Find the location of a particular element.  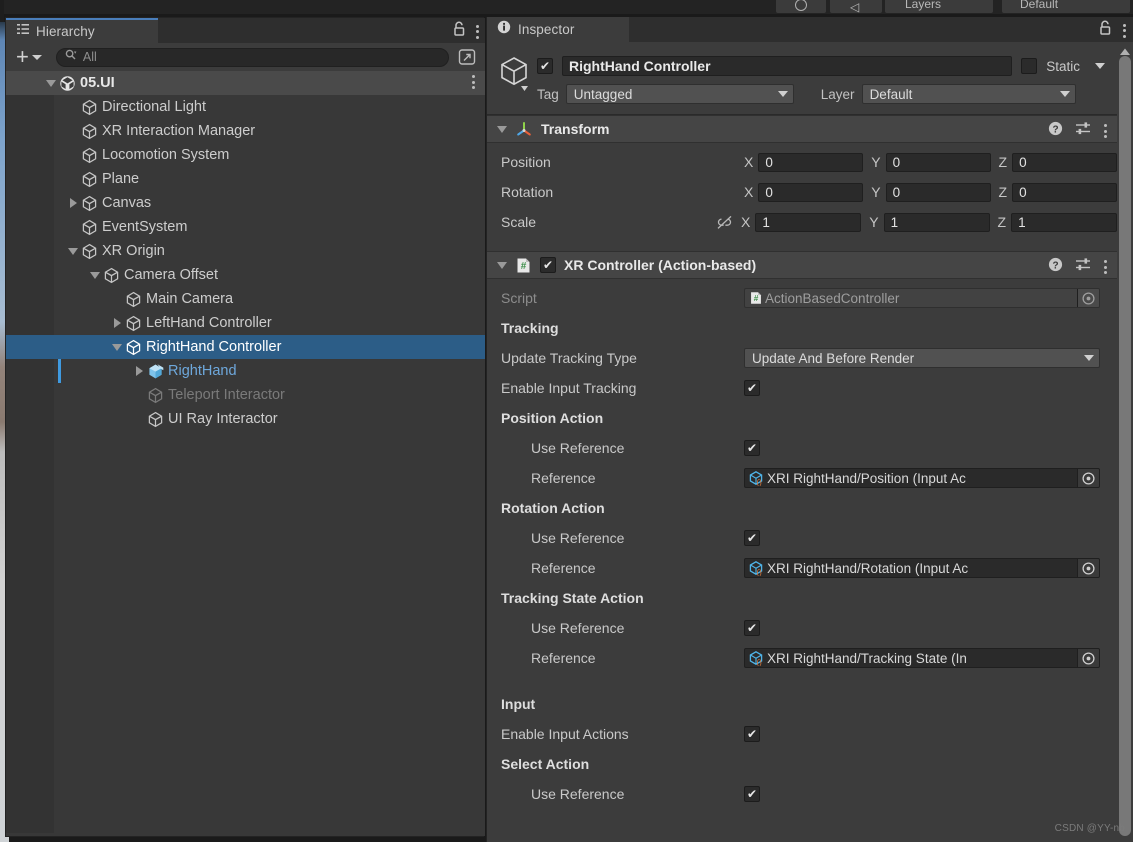

objectfield-script: # ActionBasedController is located at coordinates (922, 298).